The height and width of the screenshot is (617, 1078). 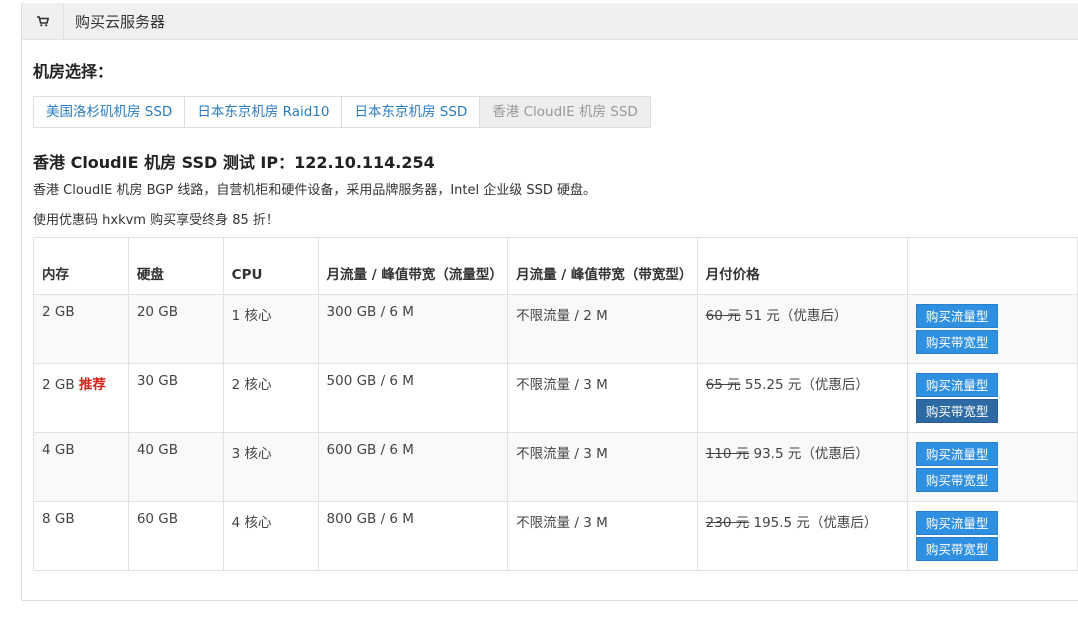 What do you see at coordinates (175, 329) in the screenshot?
I see `cell-disk: 20 GB` at bounding box center [175, 329].